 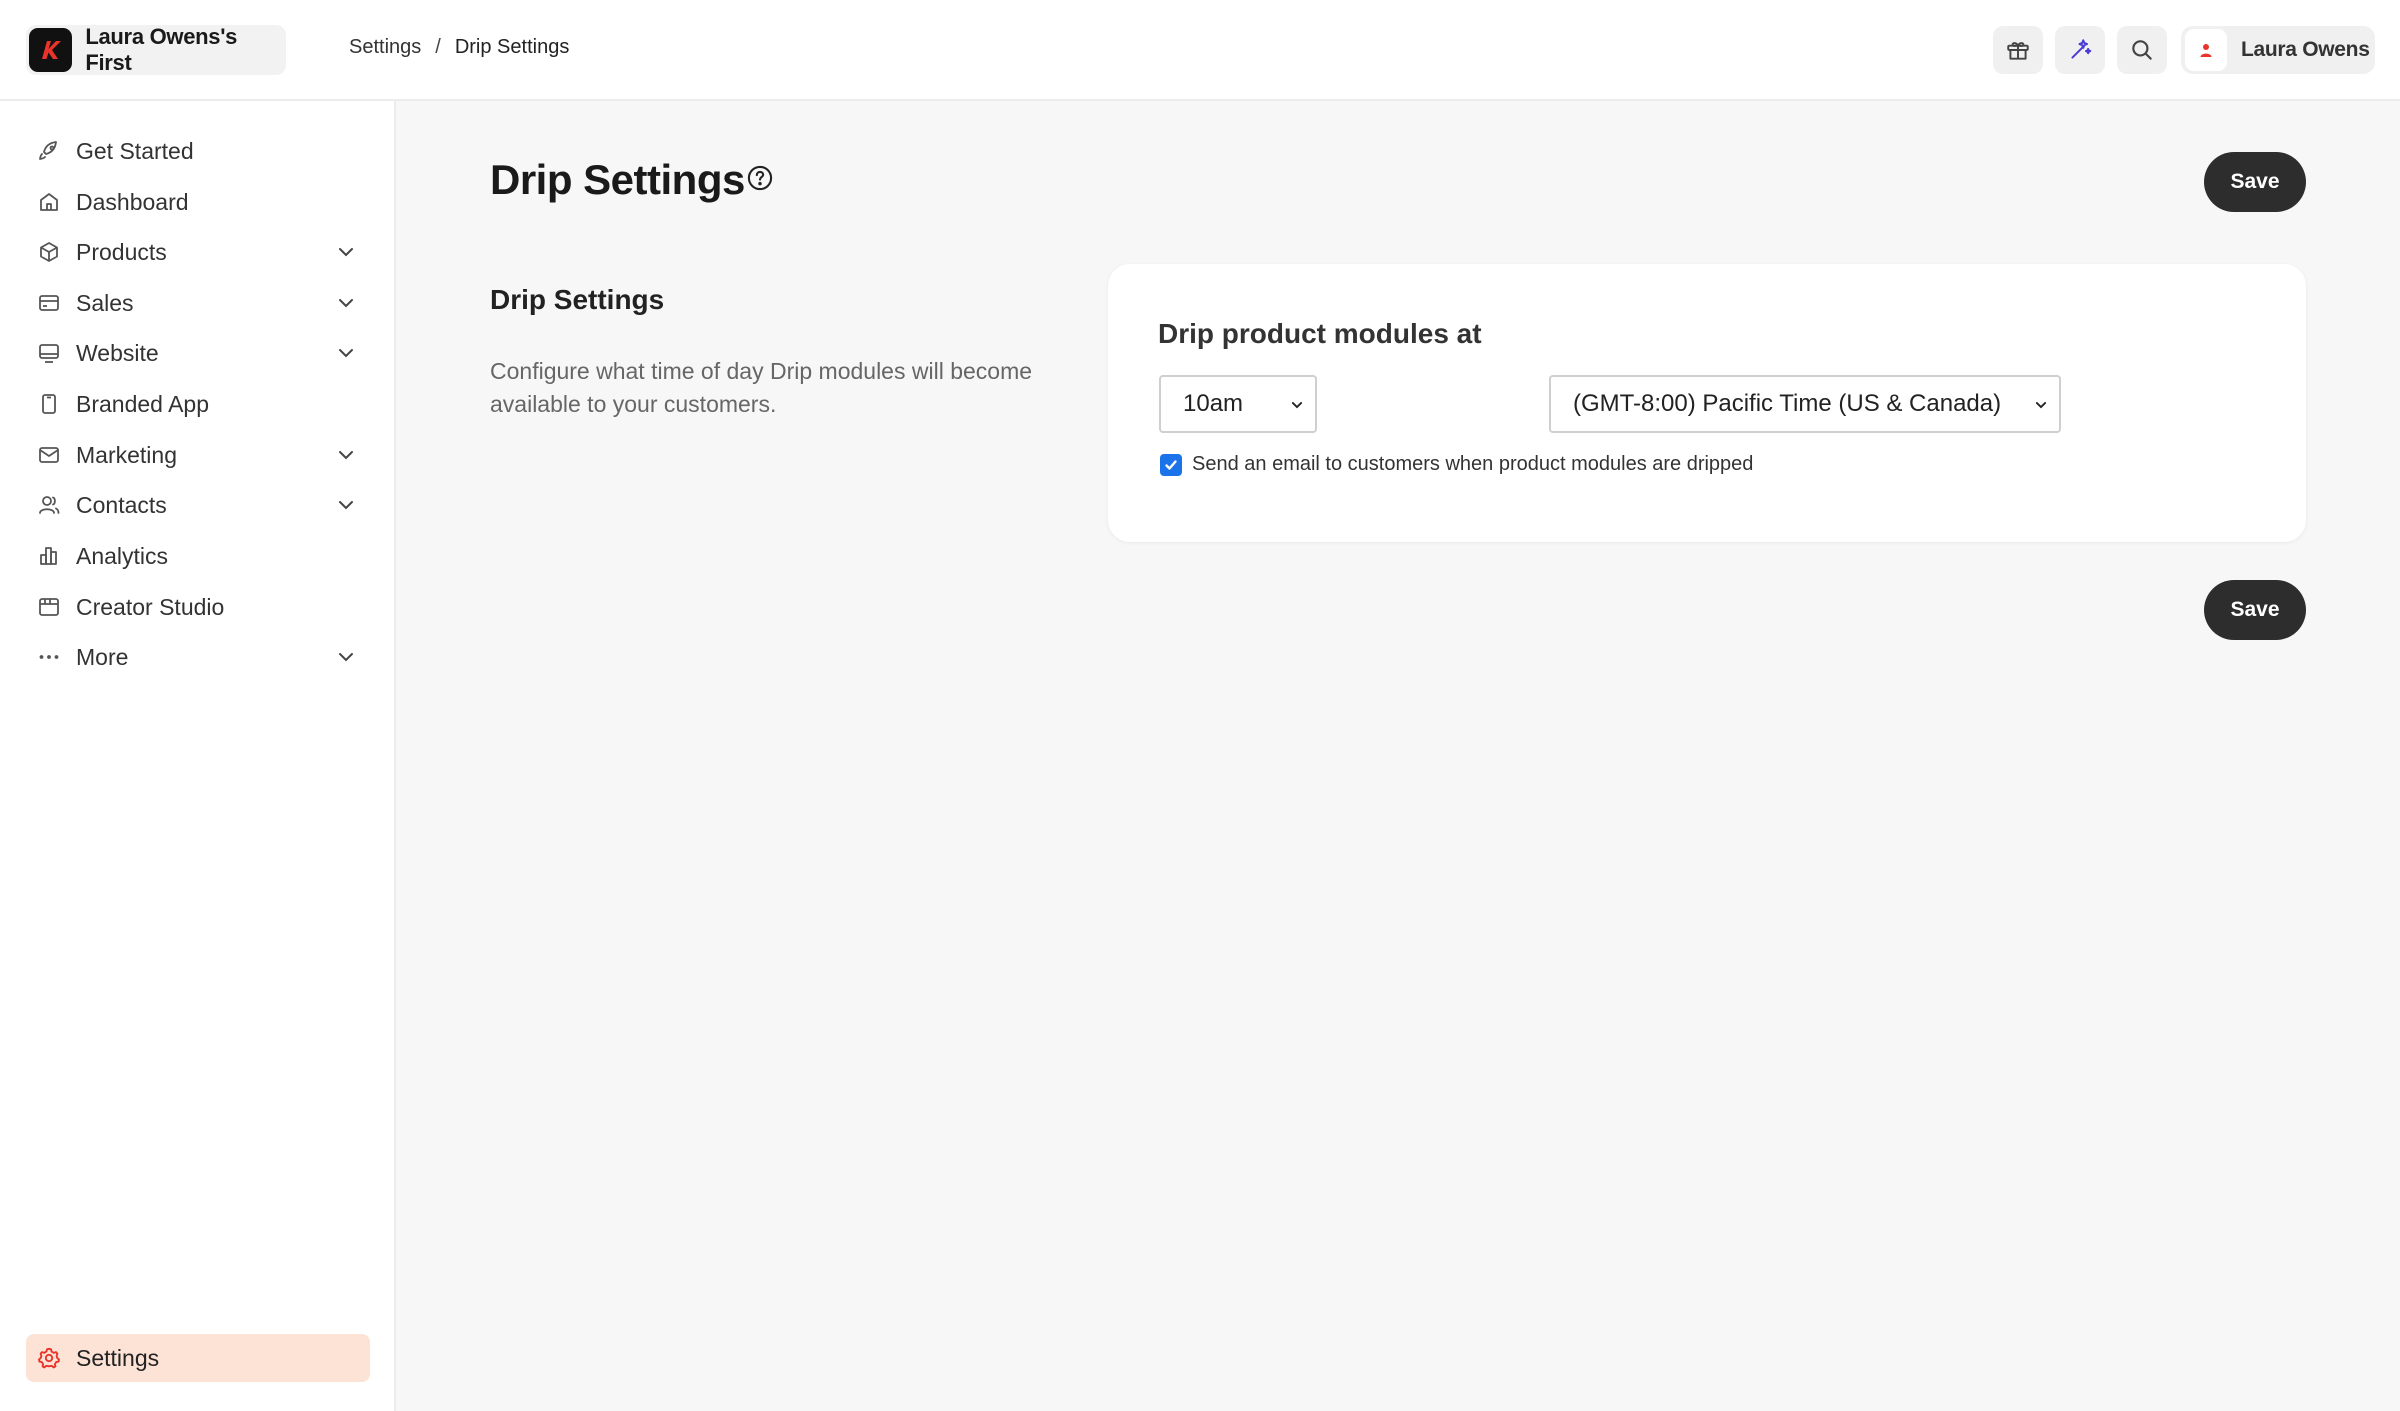 I want to click on save-button-bottom: Save, so click(x=2255, y=610).